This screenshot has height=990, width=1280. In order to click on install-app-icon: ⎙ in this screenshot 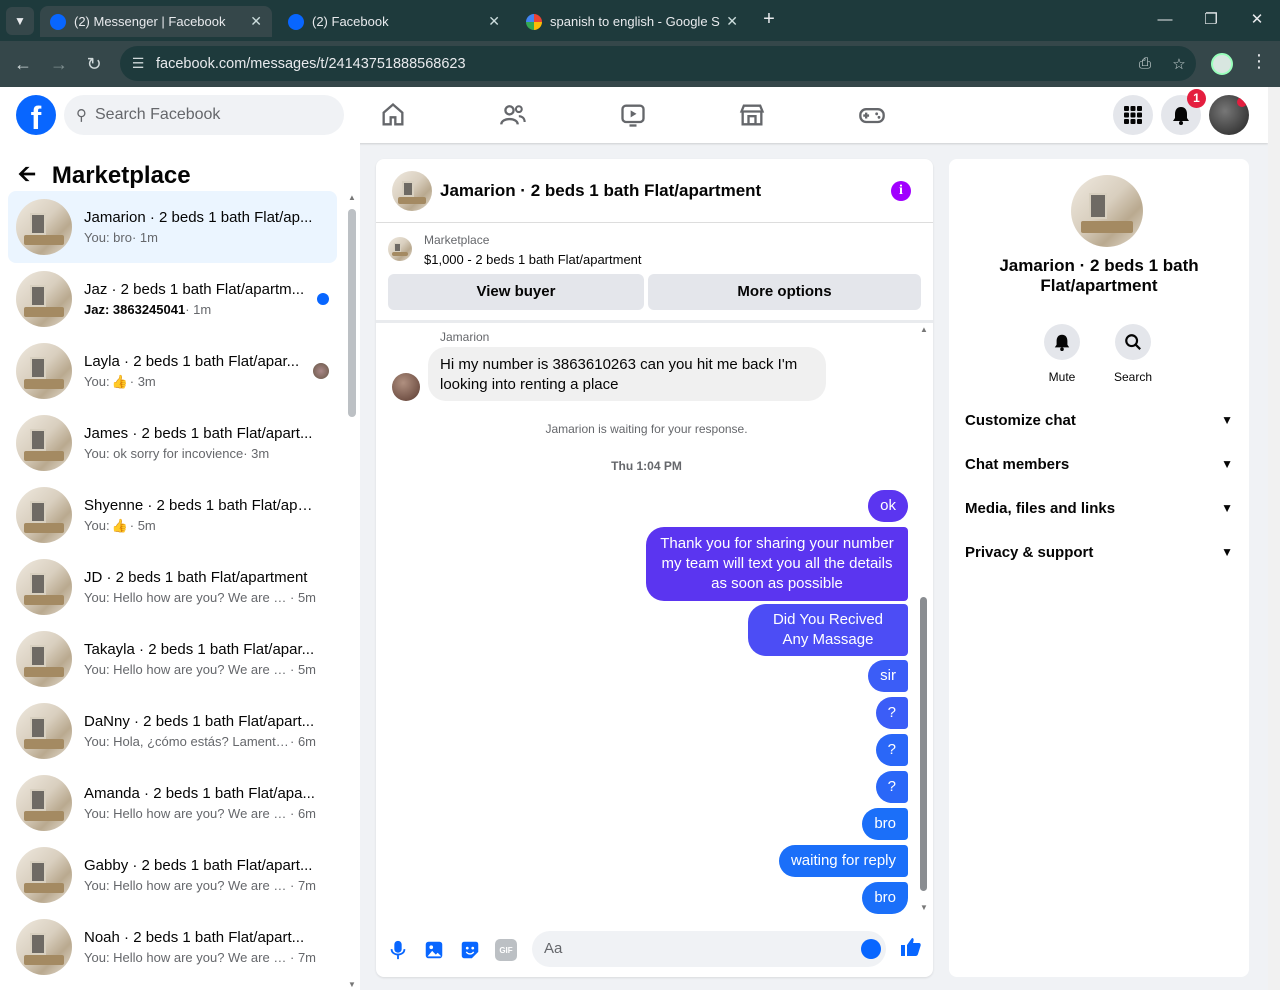, I will do `click(1145, 63)`.